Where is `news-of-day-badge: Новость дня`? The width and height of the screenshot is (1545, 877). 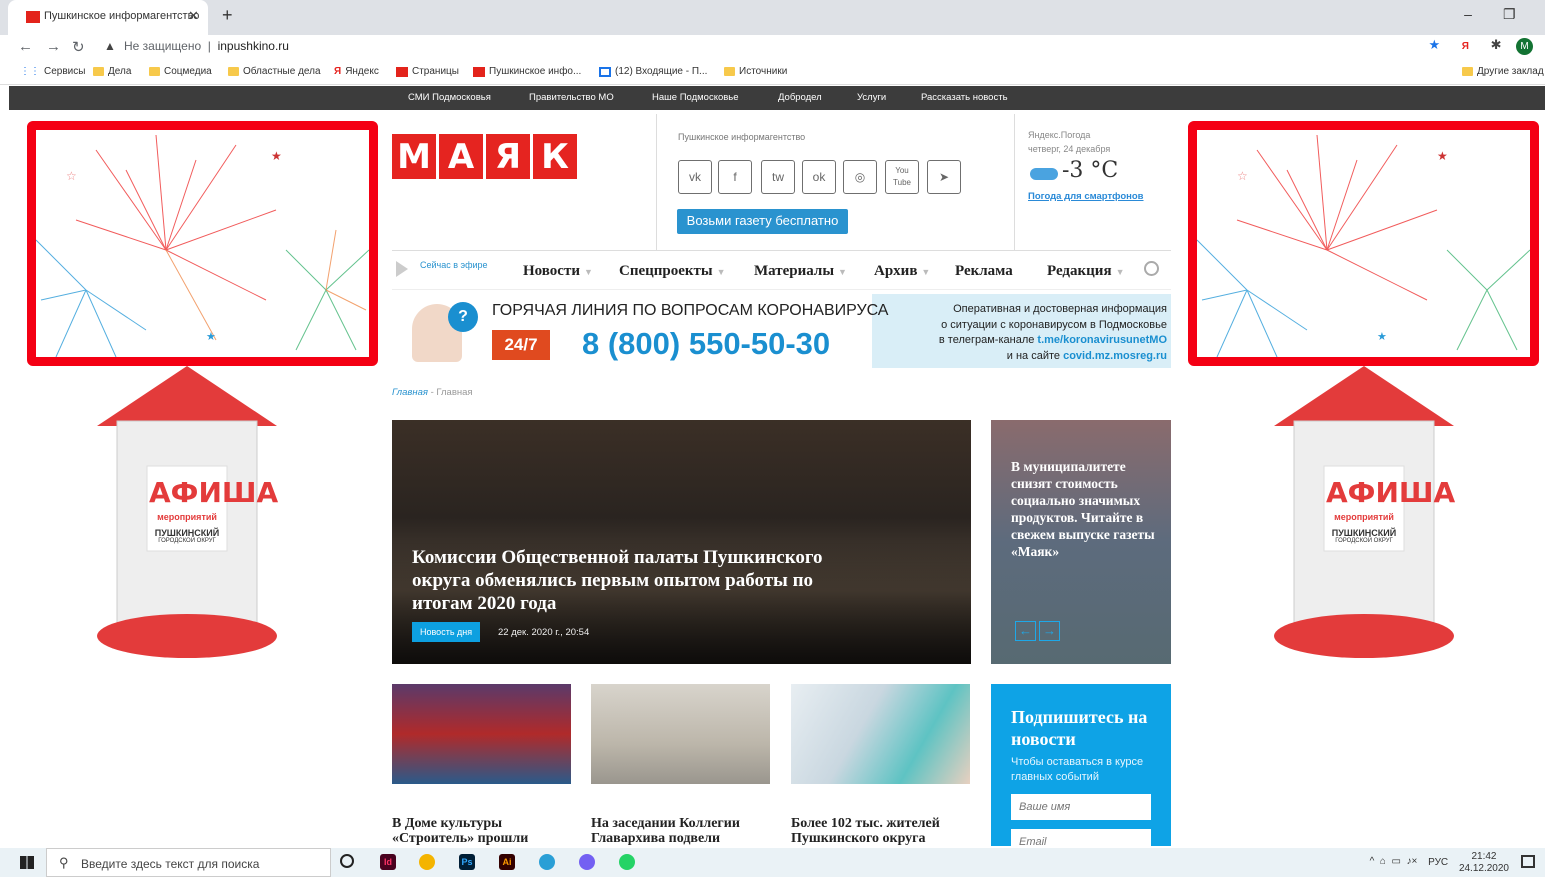 news-of-day-badge: Новость дня is located at coordinates (446, 632).